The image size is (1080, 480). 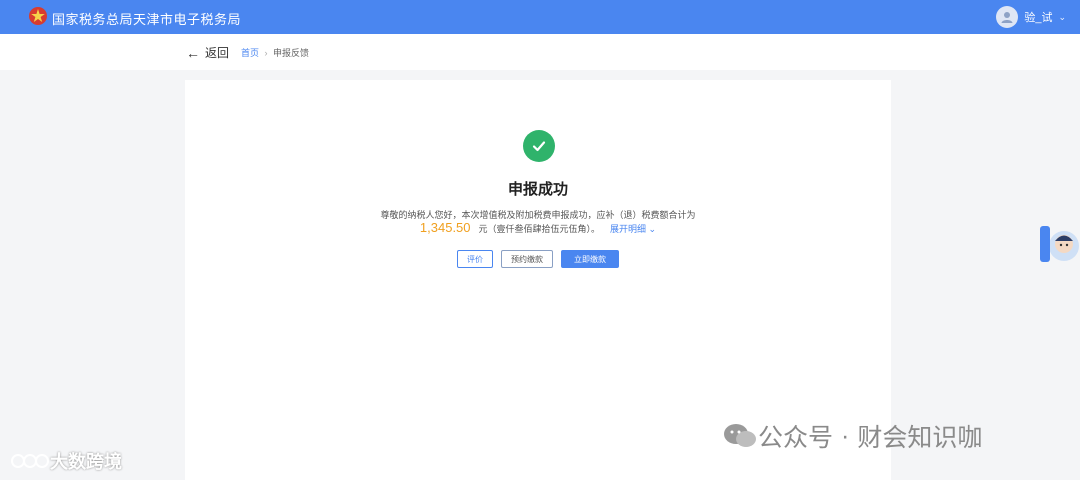 What do you see at coordinates (38, 16) in the screenshot?
I see `emblem-icon` at bounding box center [38, 16].